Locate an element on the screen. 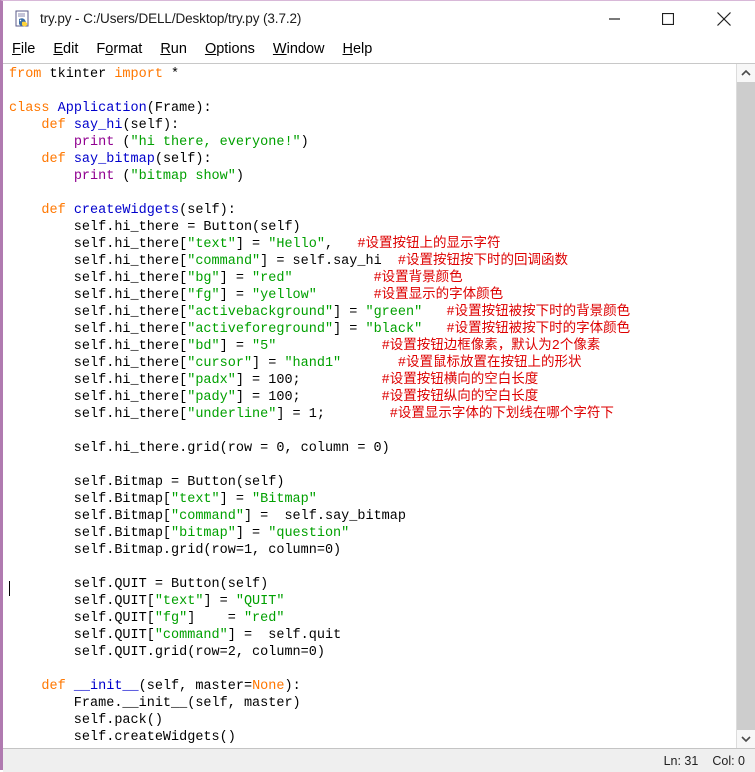 This screenshot has width=755, height=772. scrollbar-track is located at coordinates (746, 406).